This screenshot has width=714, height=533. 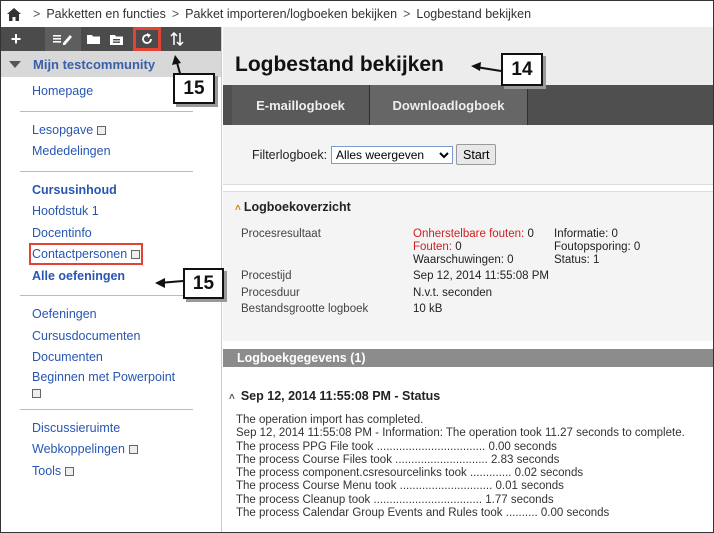 I want to click on log-tabs: E-maillogboek Downloadlogboek, so click(x=468, y=105).